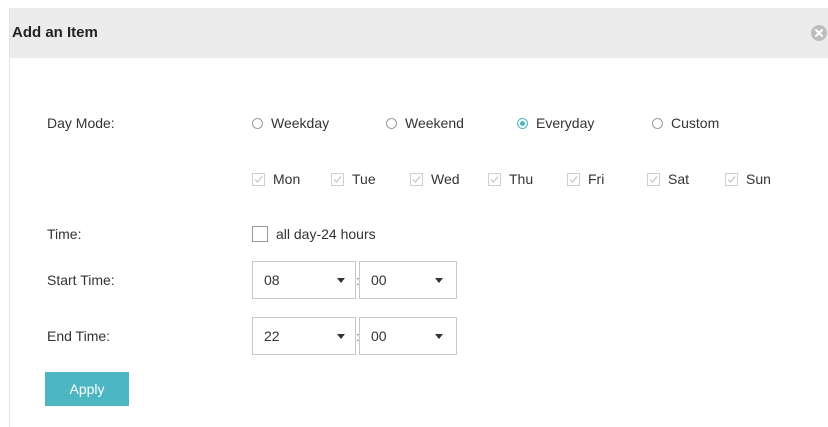  I want to click on close-icon, so click(819, 33).